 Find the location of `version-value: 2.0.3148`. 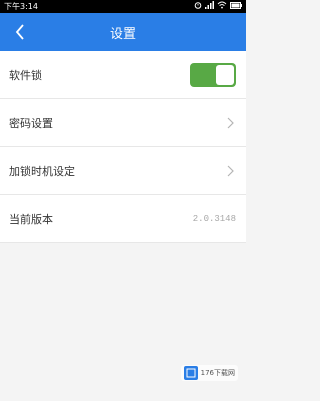

version-value: 2.0.3148 is located at coordinates (214, 218).